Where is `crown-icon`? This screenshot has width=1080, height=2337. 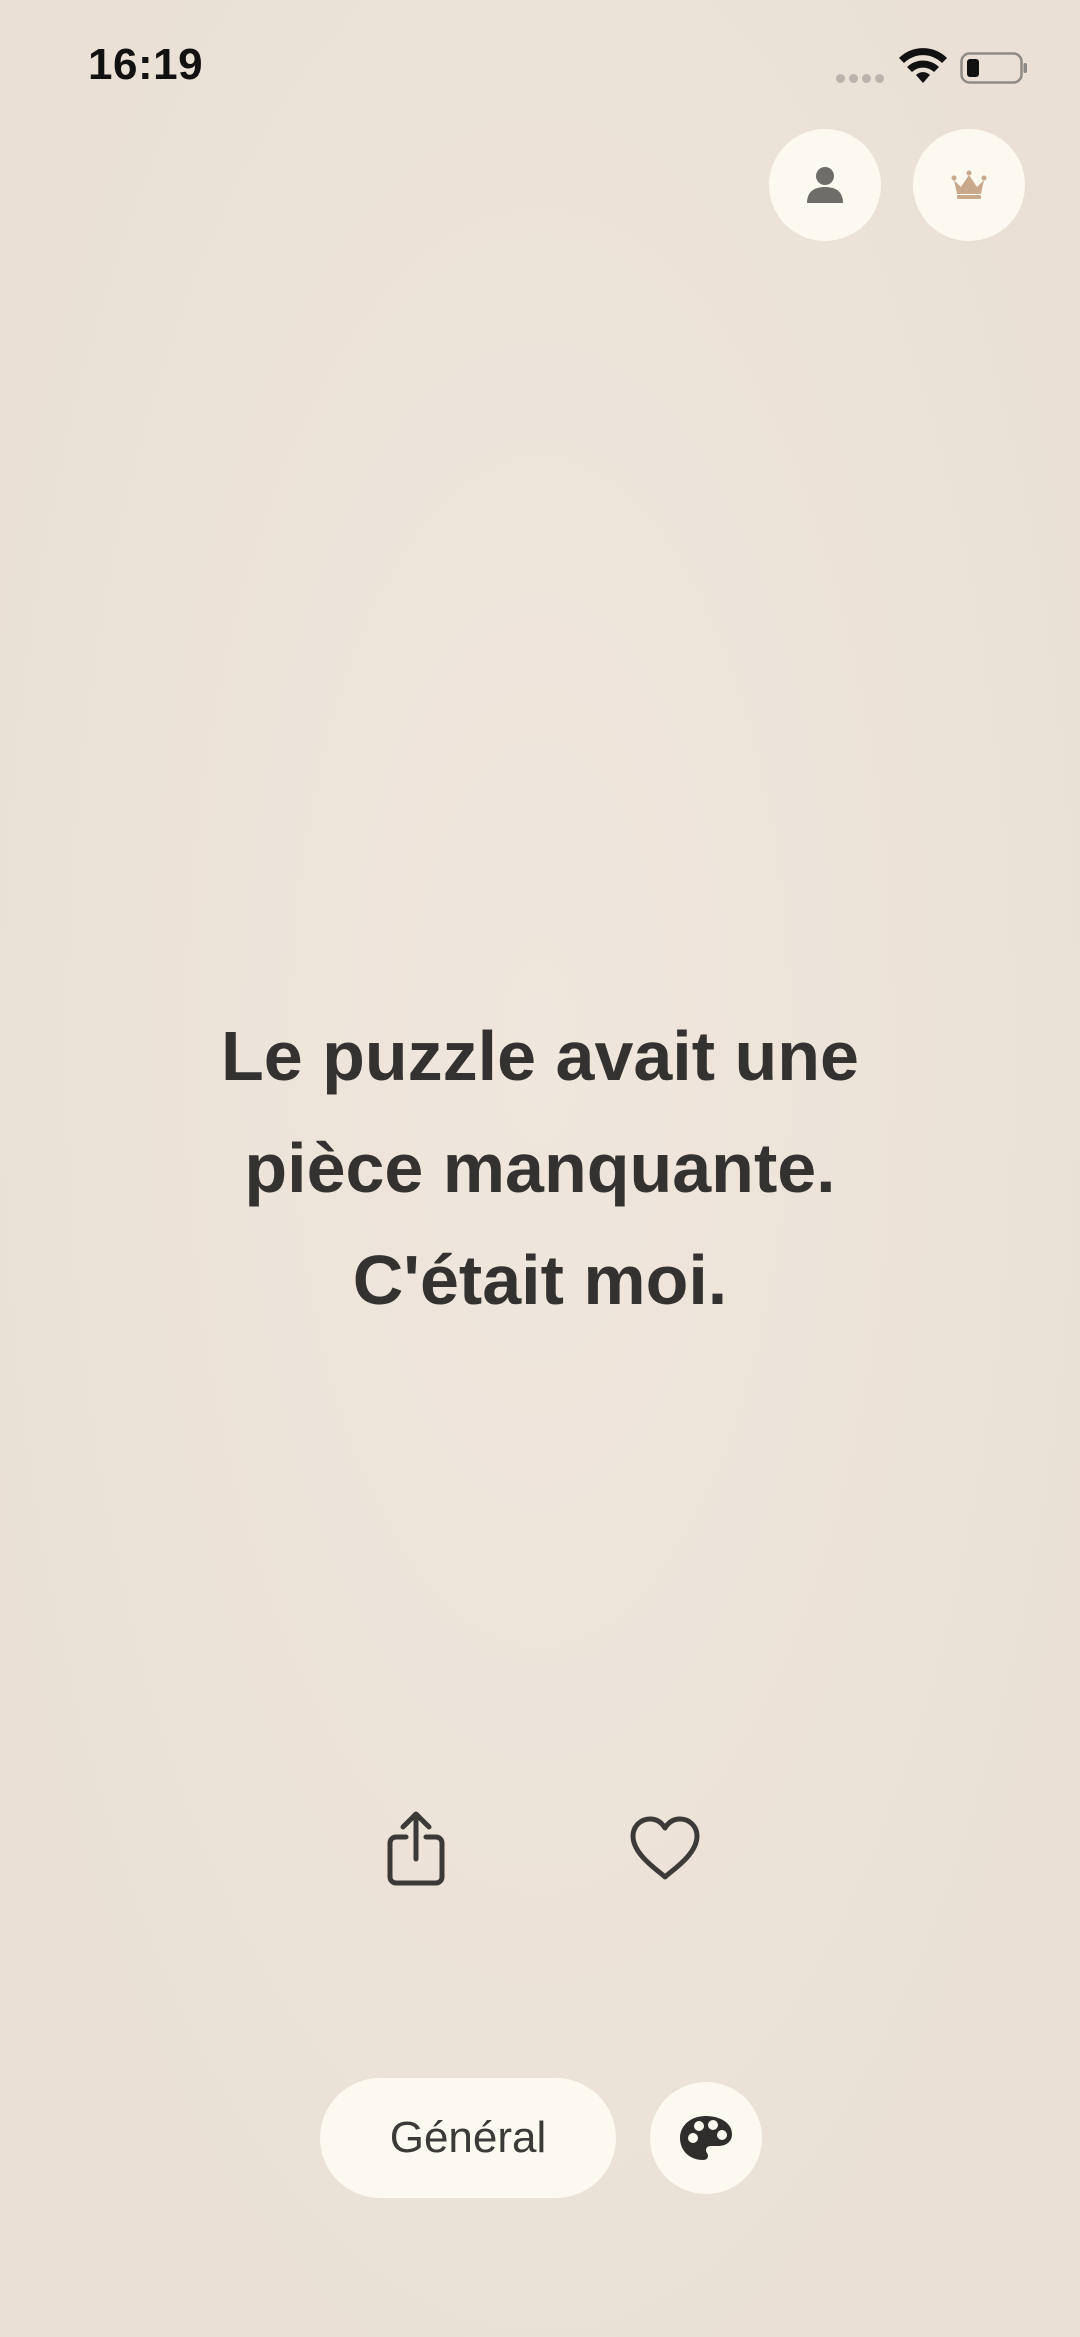
crown-icon is located at coordinates (969, 184).